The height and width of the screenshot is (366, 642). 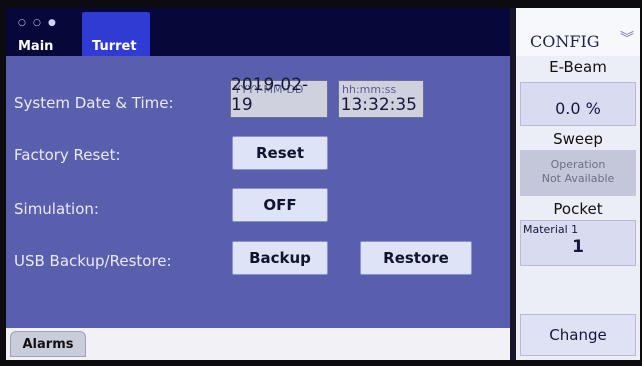 What do you see at coordinates (565, 41) in the screenshot?
I see `config-title: CONFIG` at bounding box center [565, 41].